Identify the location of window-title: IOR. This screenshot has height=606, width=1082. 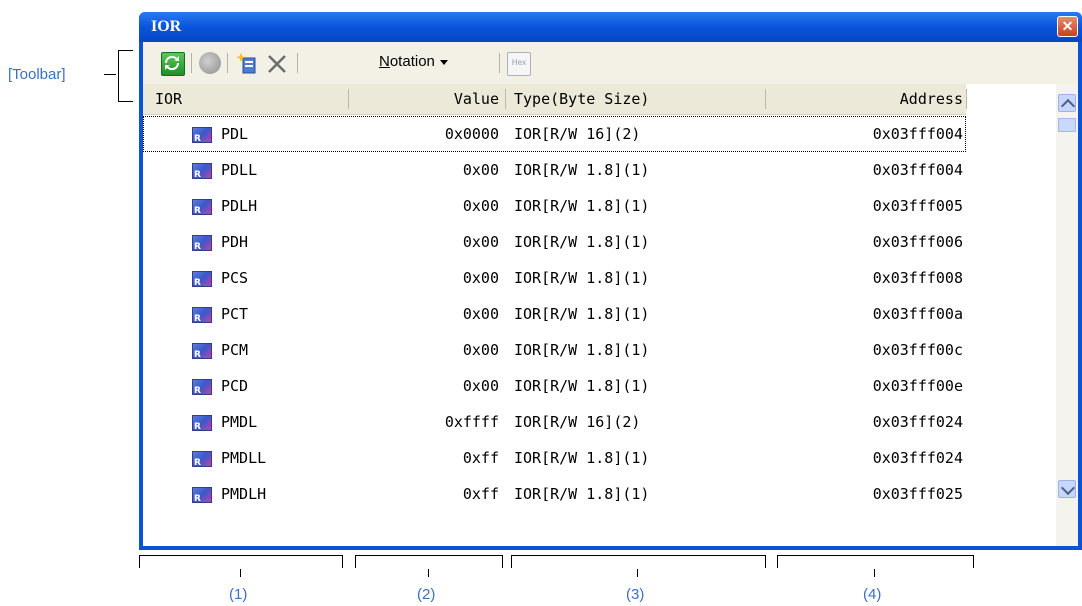
(166, 26).